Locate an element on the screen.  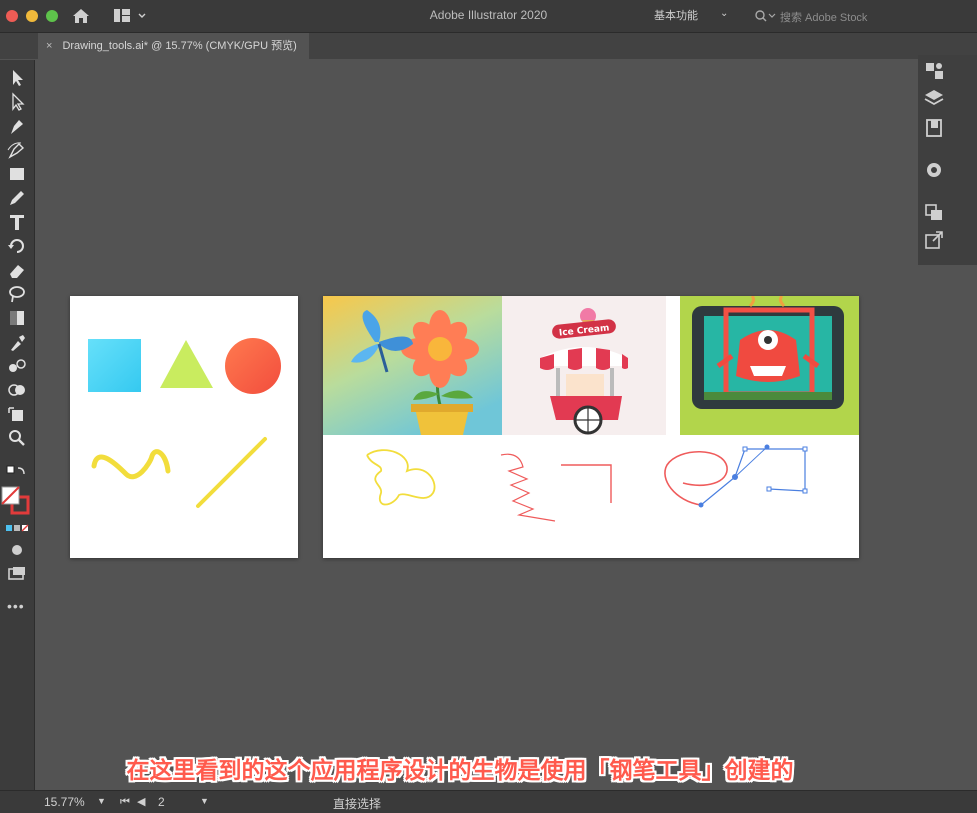
red-corner-sketch is located at coordinates (586, 483).